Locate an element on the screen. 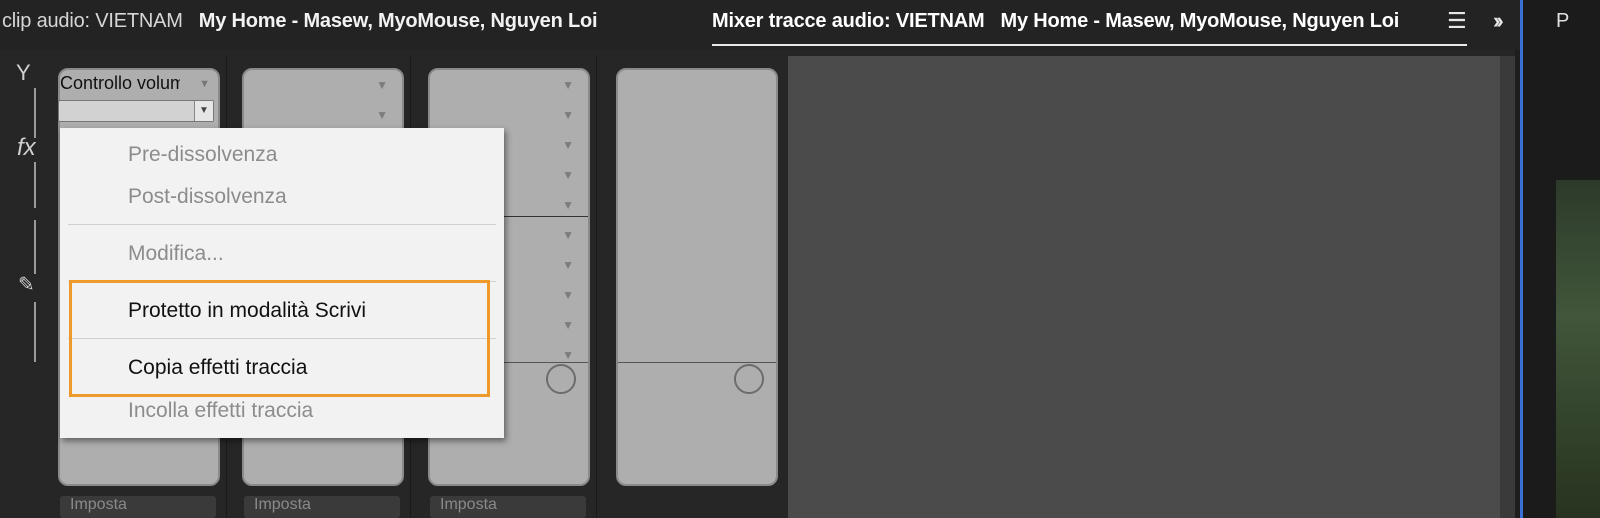 This screenshot has height=518, width=1600. active-tab-underline is located at coordinates (1089, 45).